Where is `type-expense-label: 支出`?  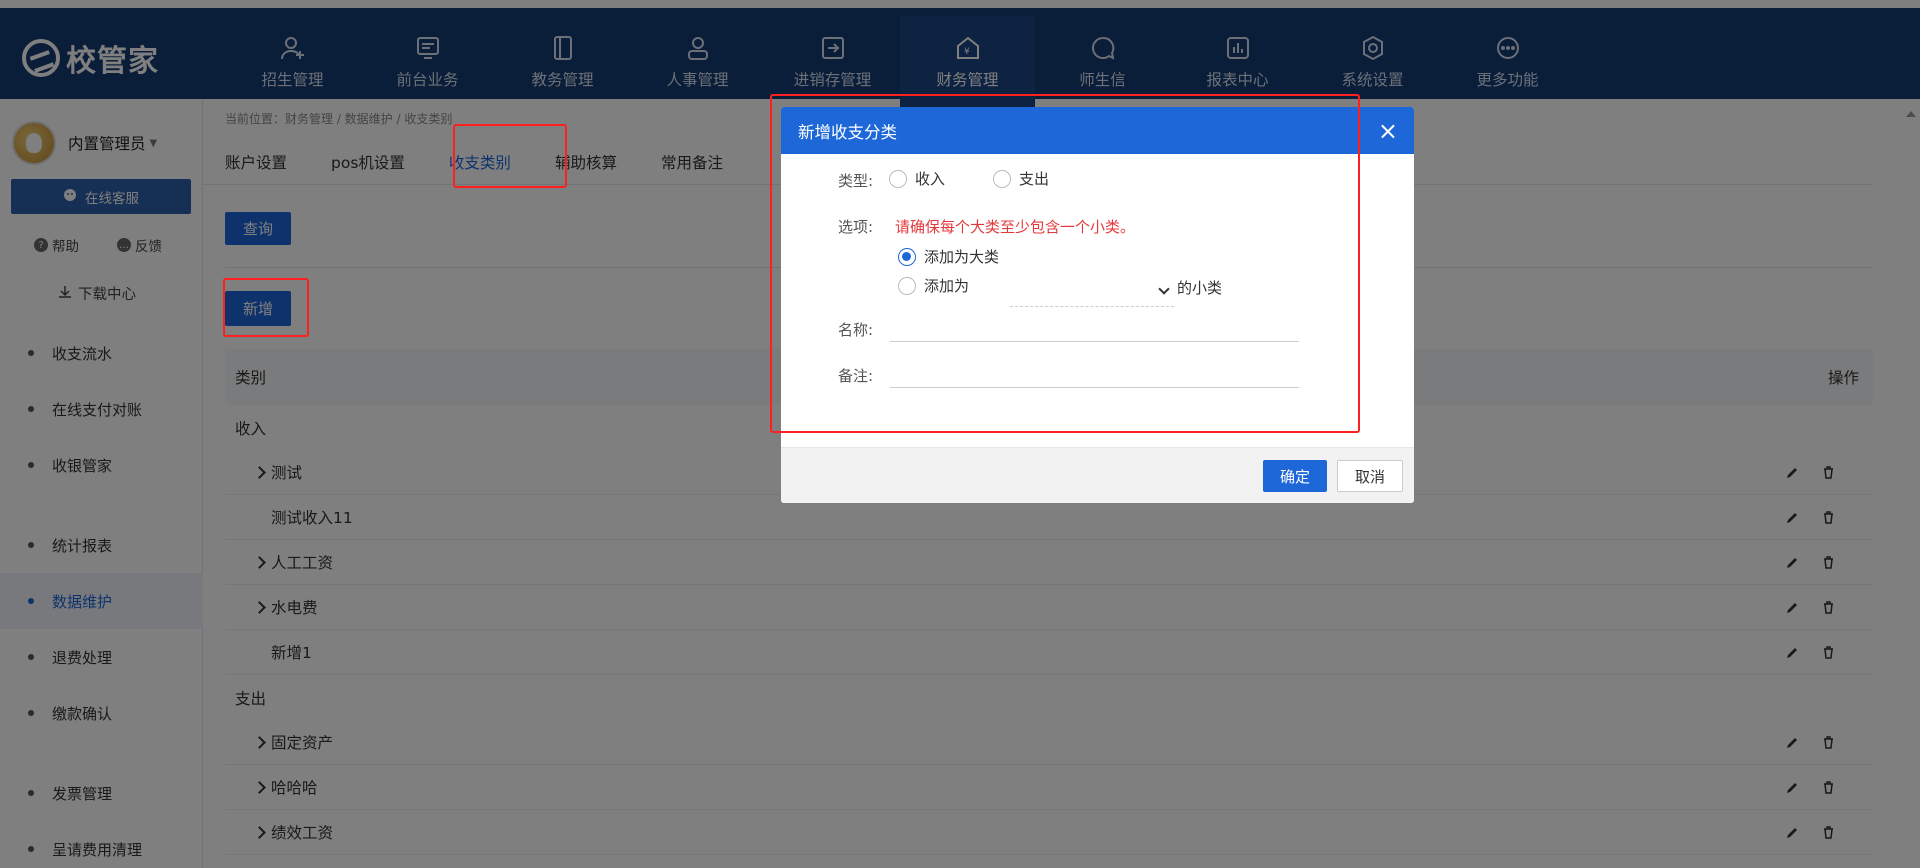 type-expense-label: 支出 is located at coordinates (1034, 179).